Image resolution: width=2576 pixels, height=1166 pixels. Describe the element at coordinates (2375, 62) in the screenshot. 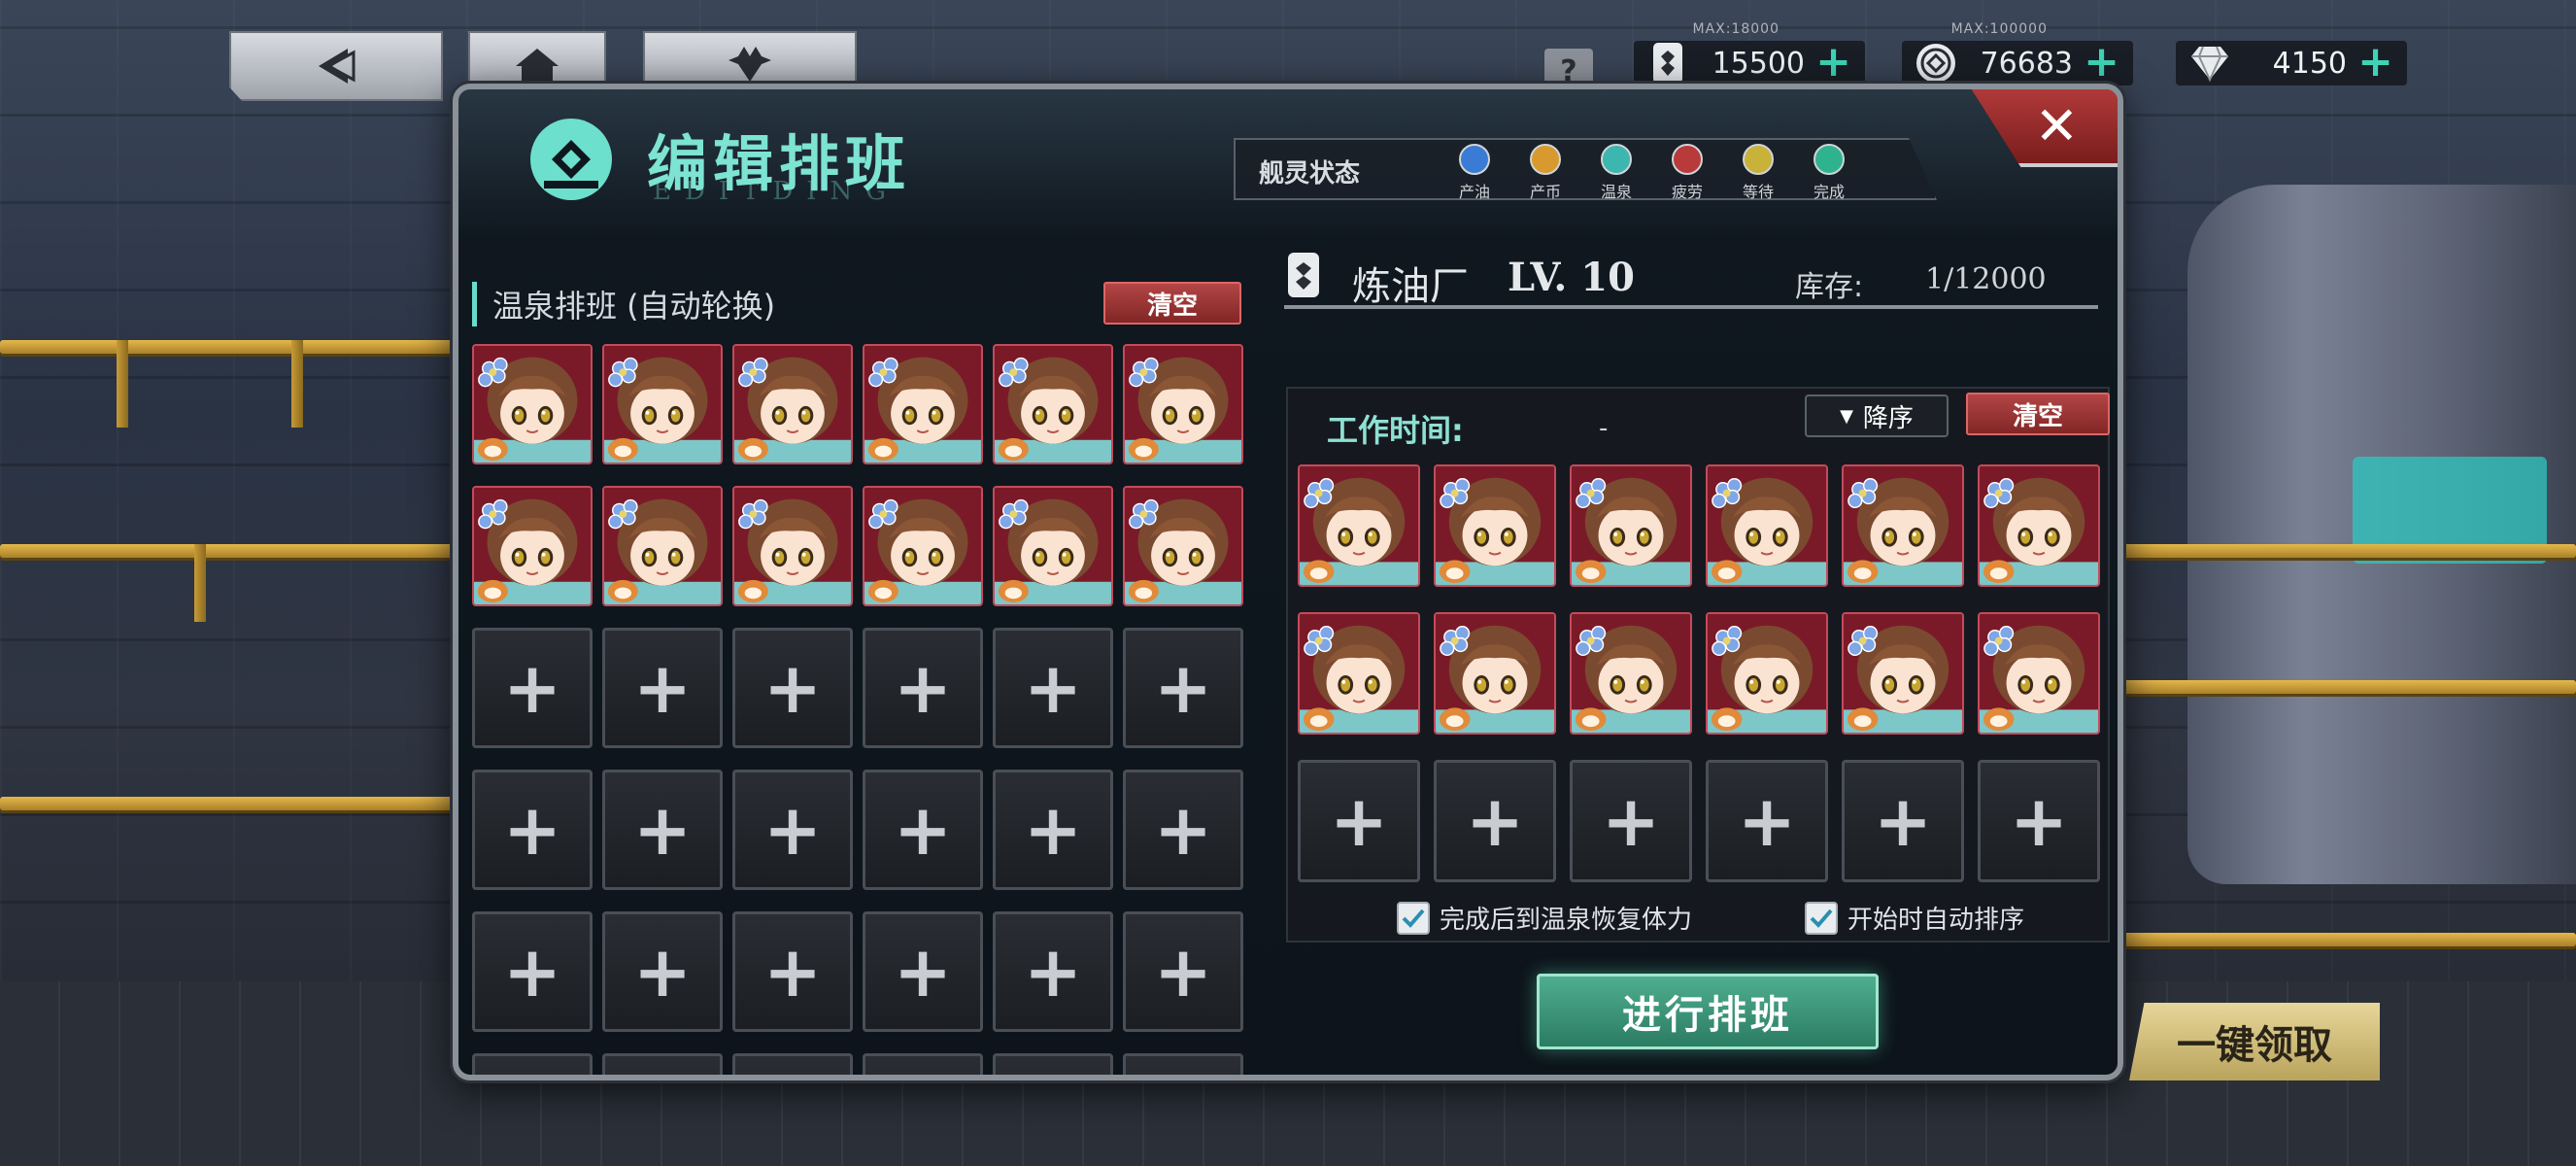

I see `add-diamond-button: +` at that location.